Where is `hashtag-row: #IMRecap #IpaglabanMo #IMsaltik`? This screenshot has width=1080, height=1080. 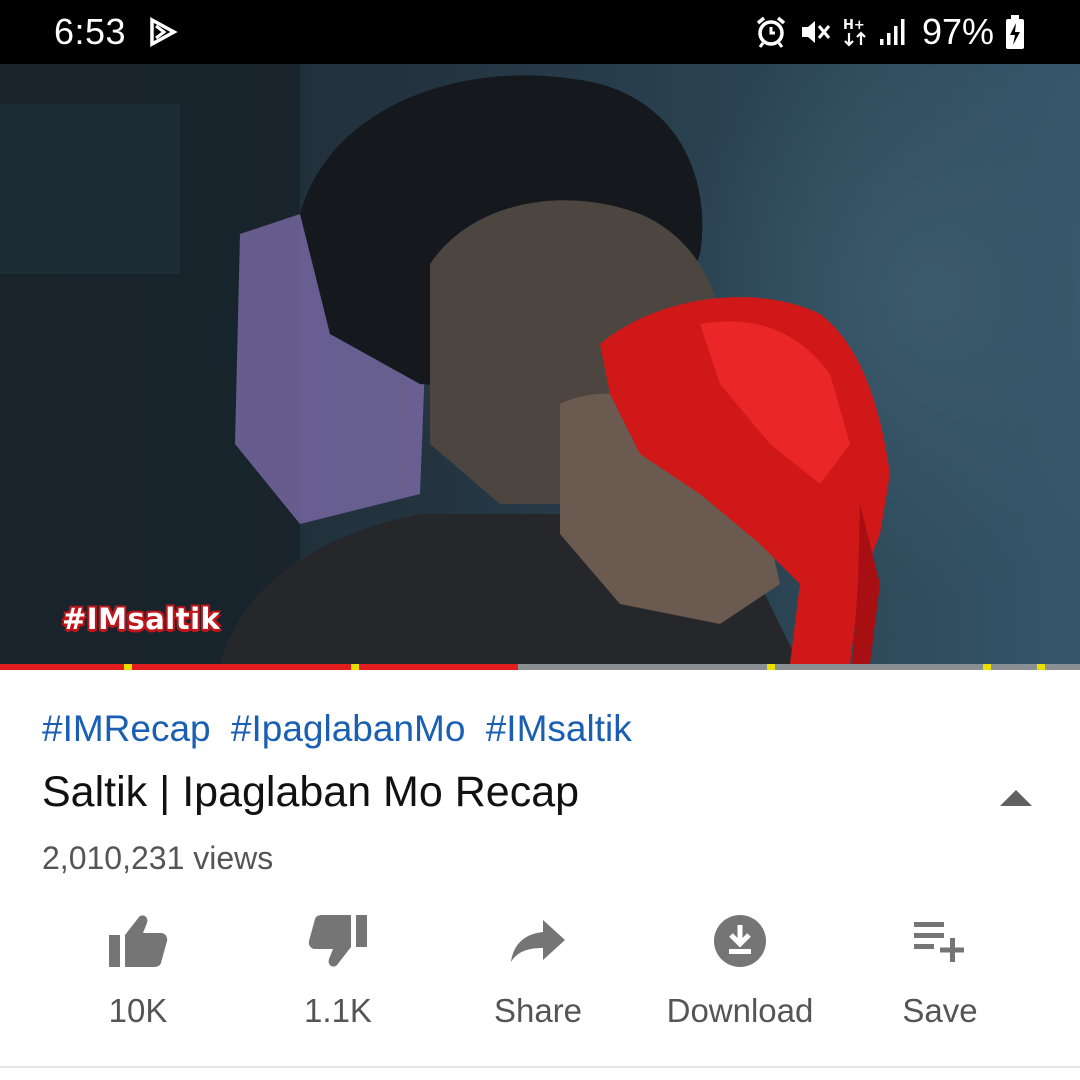
hashtag-row: #IMRecap #IpaglabanMo #IMsaltik is located at coordinates (342, 729).